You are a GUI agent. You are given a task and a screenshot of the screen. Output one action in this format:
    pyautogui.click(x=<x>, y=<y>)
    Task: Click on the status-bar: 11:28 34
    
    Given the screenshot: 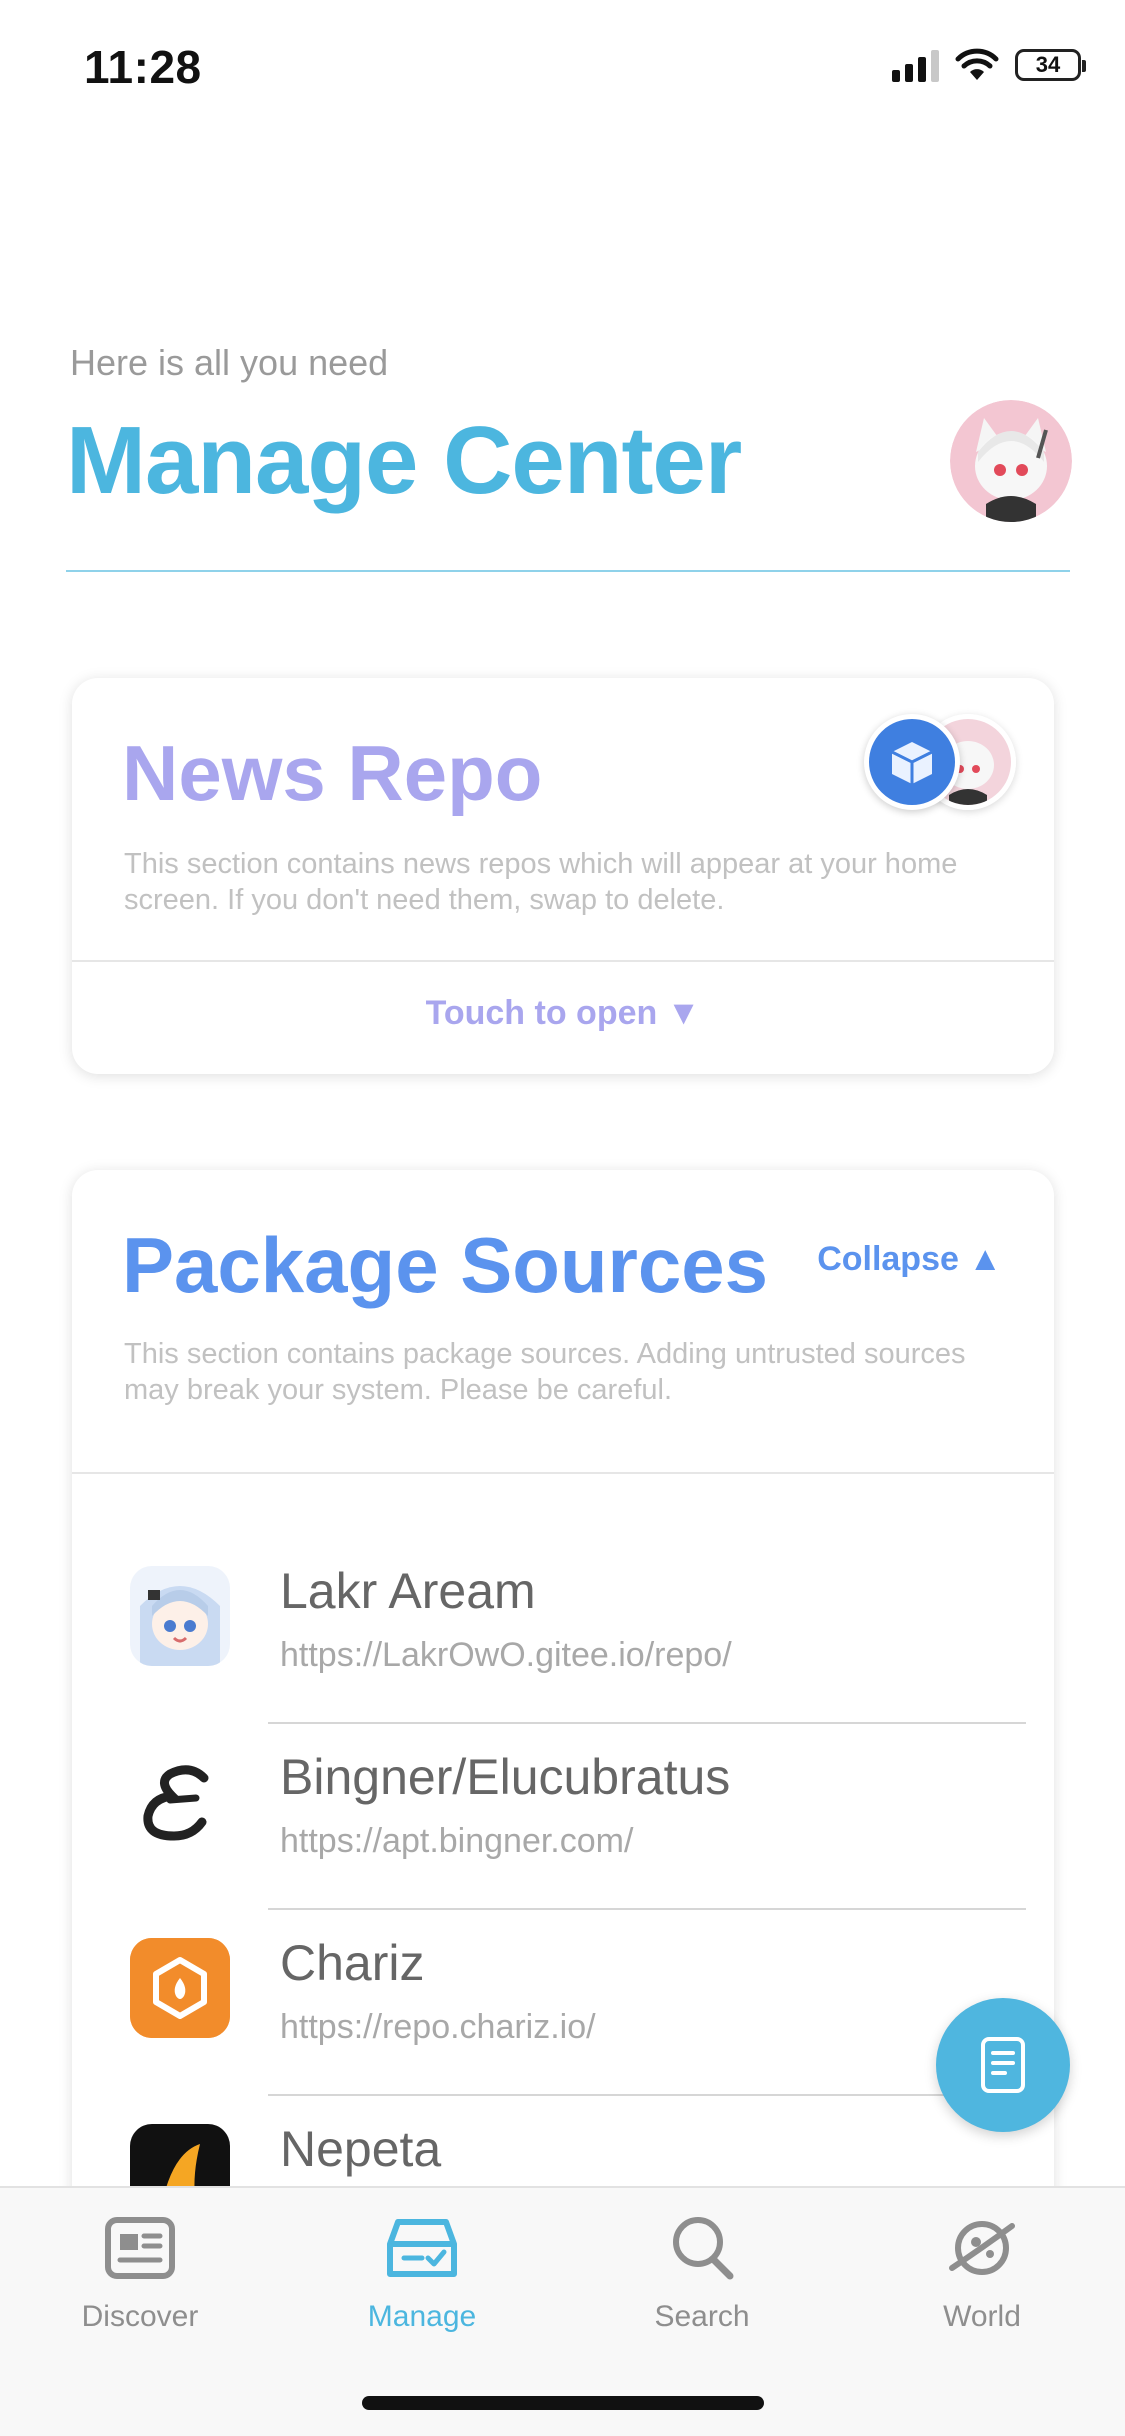 What is the action you would take?
    pyautogui.click(x=562, y=66)
    